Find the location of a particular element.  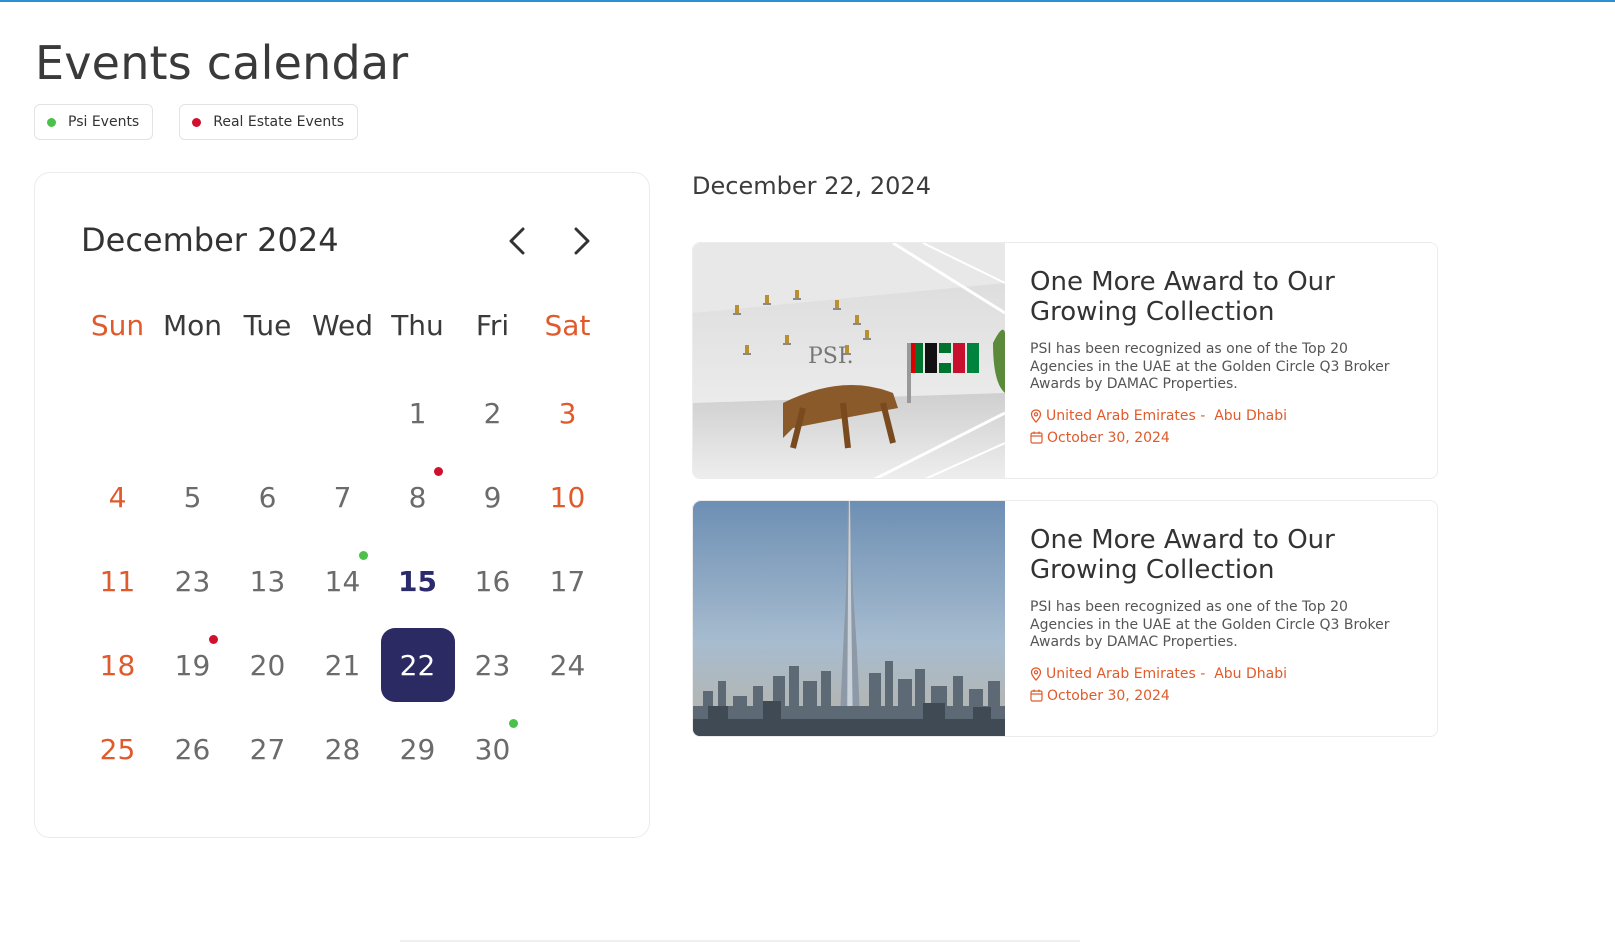

calendar-day: 30 is located at coordinates (492, 749).